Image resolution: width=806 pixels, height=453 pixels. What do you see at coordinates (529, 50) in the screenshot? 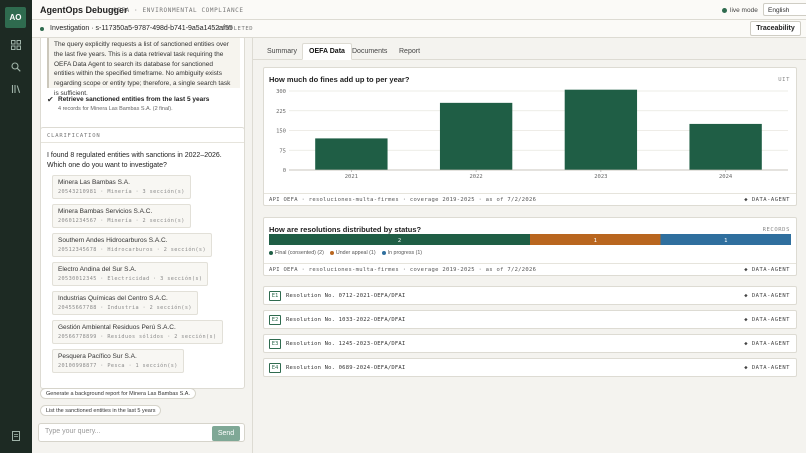
I see `tab-bar: Summary OEFA Data Documents Report` at bounding box center [529, 50].